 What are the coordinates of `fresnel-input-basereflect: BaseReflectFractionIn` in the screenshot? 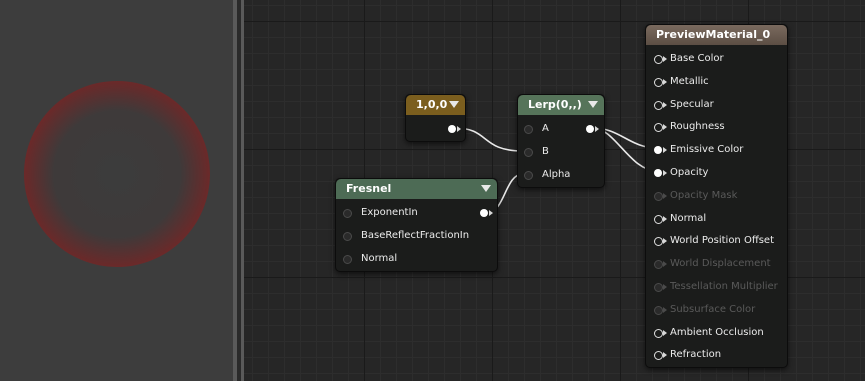 It's located at (415, 236).